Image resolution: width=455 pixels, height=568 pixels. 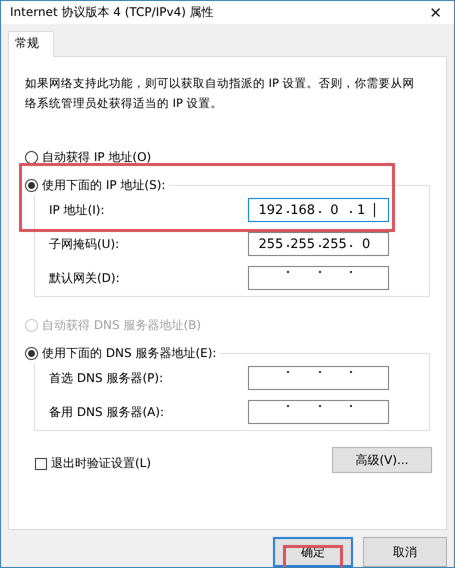 What do you see at coordinates (84, 278) in the screenshot?
I see `field-label: 默认网关(D):` at bounding box center [84, 278].